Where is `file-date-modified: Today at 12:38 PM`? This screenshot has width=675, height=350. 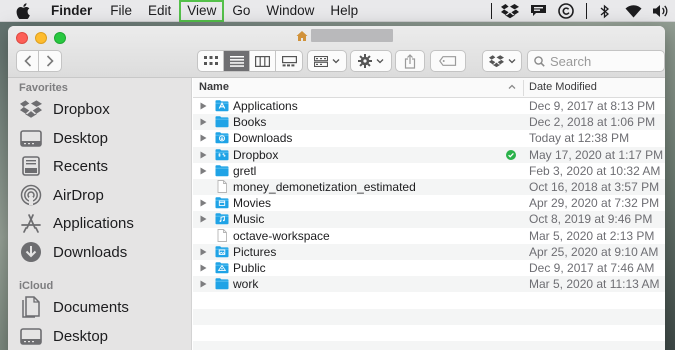
file-date-modified: Today at 12:38 PM is located at coordinates (579, 138).